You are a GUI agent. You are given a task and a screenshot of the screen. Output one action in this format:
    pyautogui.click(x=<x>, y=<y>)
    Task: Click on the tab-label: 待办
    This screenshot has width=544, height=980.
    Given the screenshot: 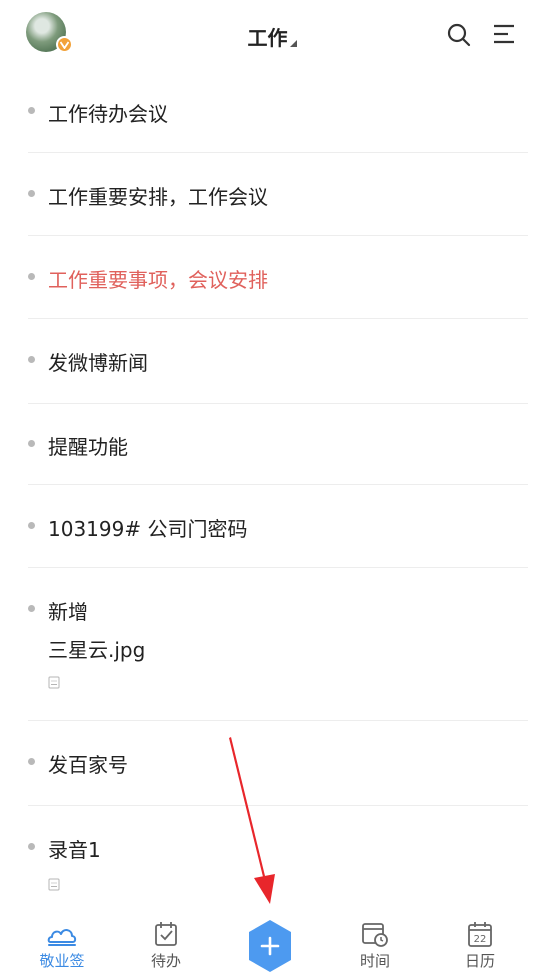 What is the action you would take?
    pyautogui.click(x=165, y=961)
    